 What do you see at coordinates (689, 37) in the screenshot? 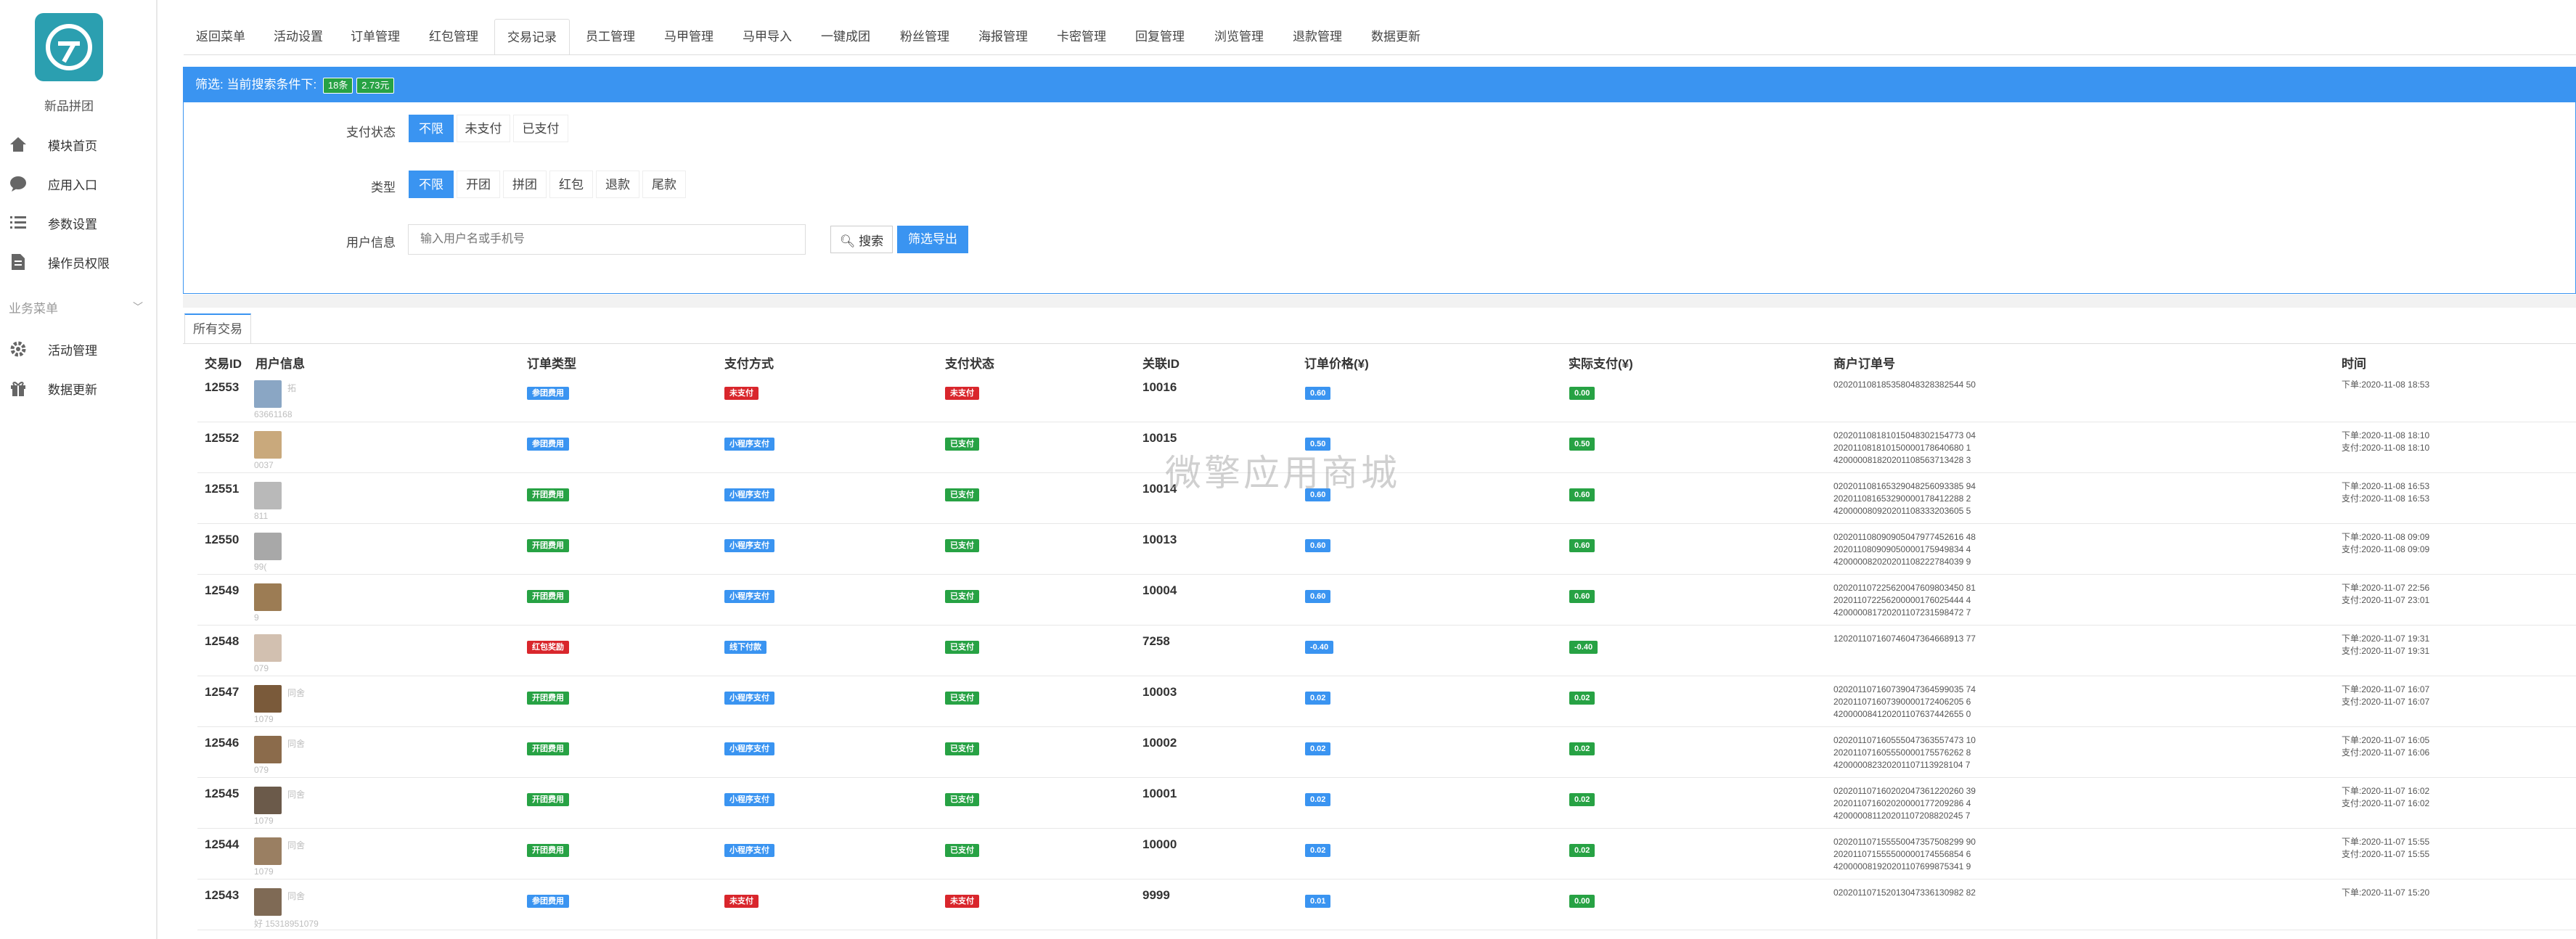
I see `tab-vests: 马甲管理` at bounding box center [689, 37].